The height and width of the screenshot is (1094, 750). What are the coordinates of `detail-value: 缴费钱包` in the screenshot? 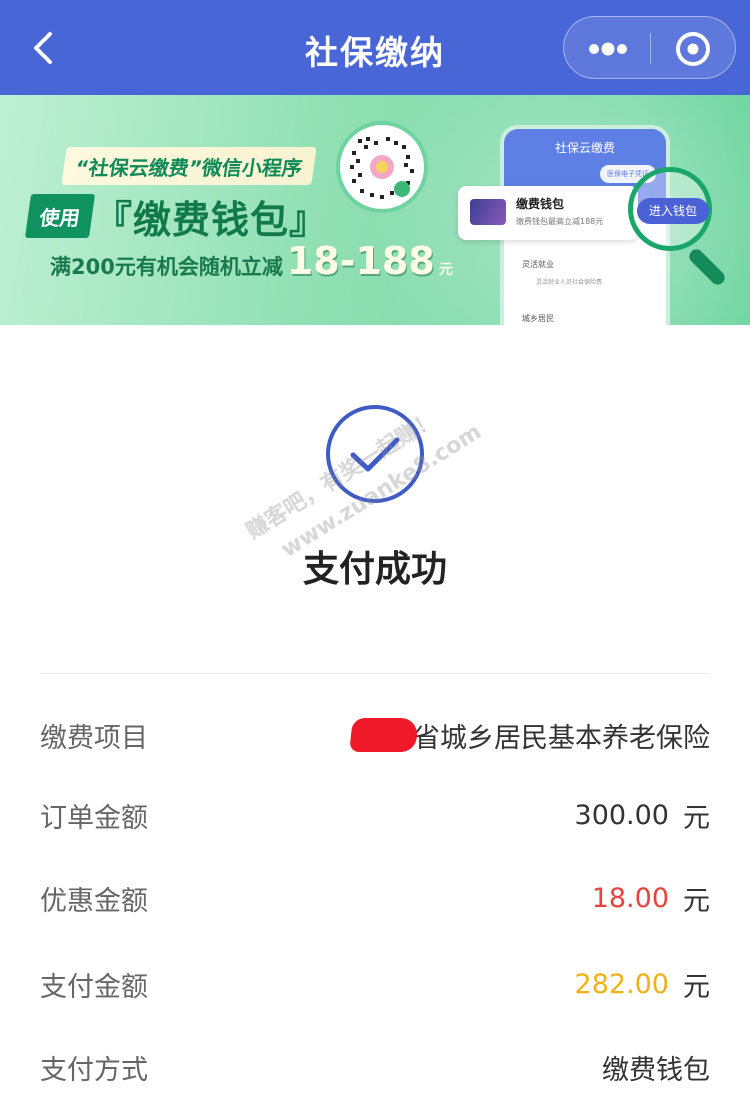 It's located at (656, 1067).